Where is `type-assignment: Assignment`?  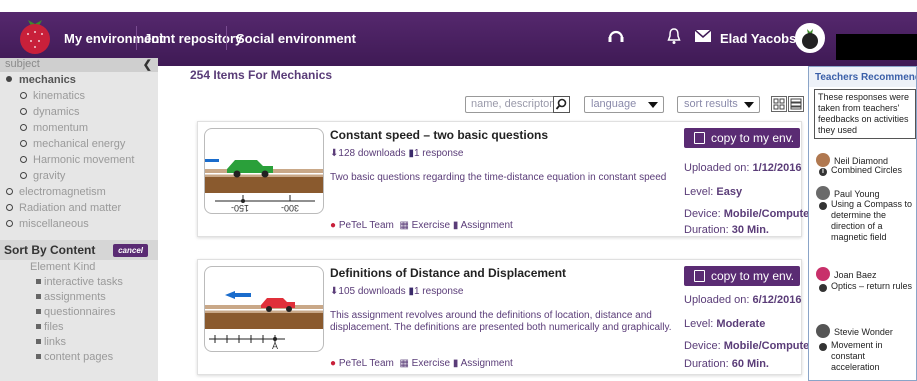
type-assignment: Assignment is located at coordinates (486, 225).